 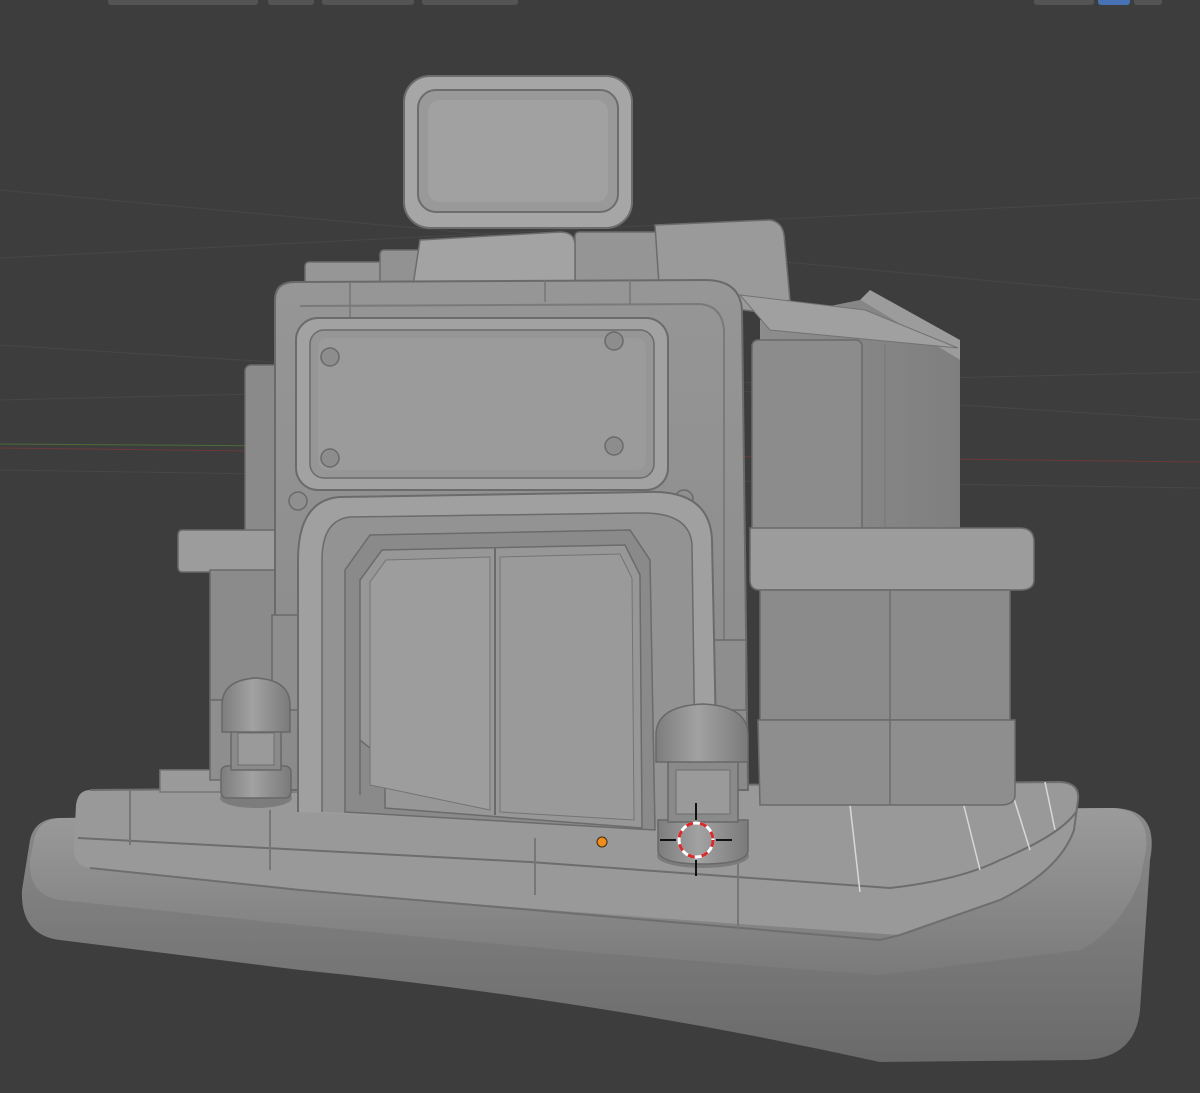 I want to click on top-sign-board, so click(x=518, y=152).